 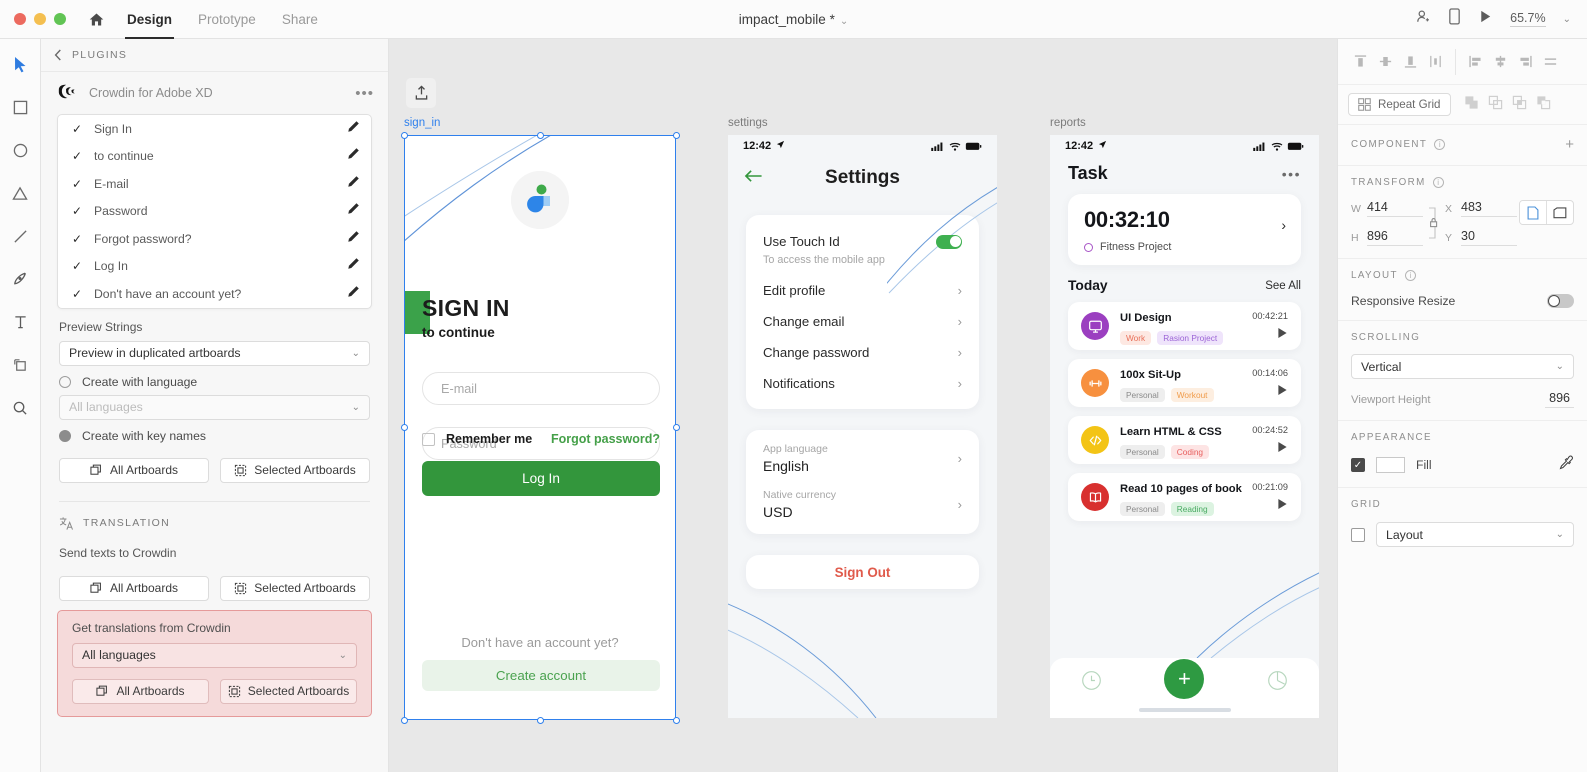 What do you see at coordinates (404, 427) in the screenshot?
I see `resize-handle-ml` at bounding box center [404, 427].